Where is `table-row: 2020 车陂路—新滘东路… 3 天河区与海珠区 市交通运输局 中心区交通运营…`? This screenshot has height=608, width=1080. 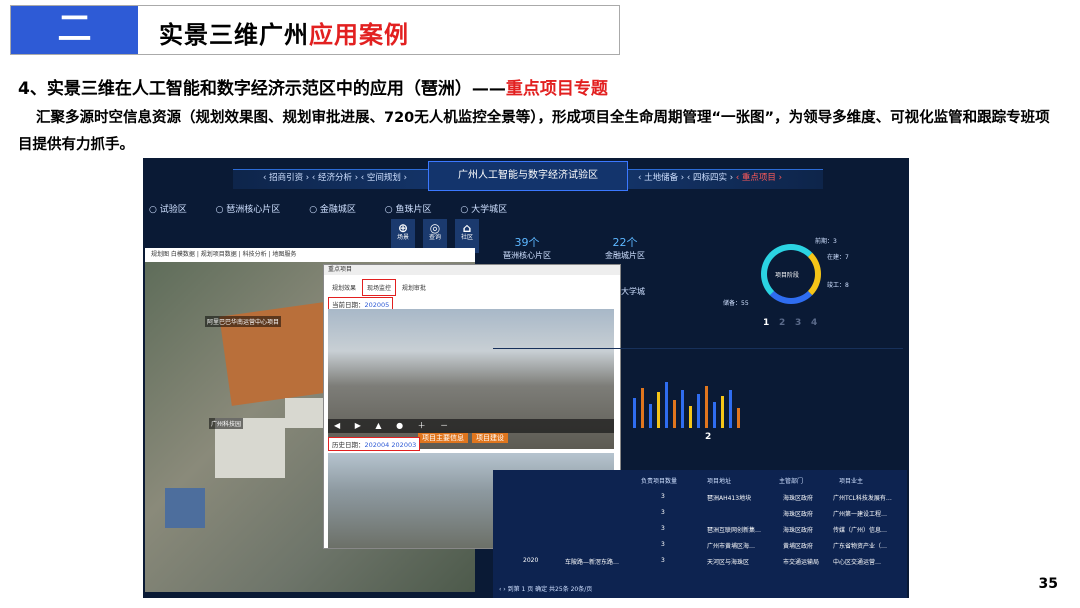
table-row: 2020 车陂路—新滘东路… 3 天河区与海珠区 市交通运输局 中心区交通运营… is located at coordinates (698, 561).